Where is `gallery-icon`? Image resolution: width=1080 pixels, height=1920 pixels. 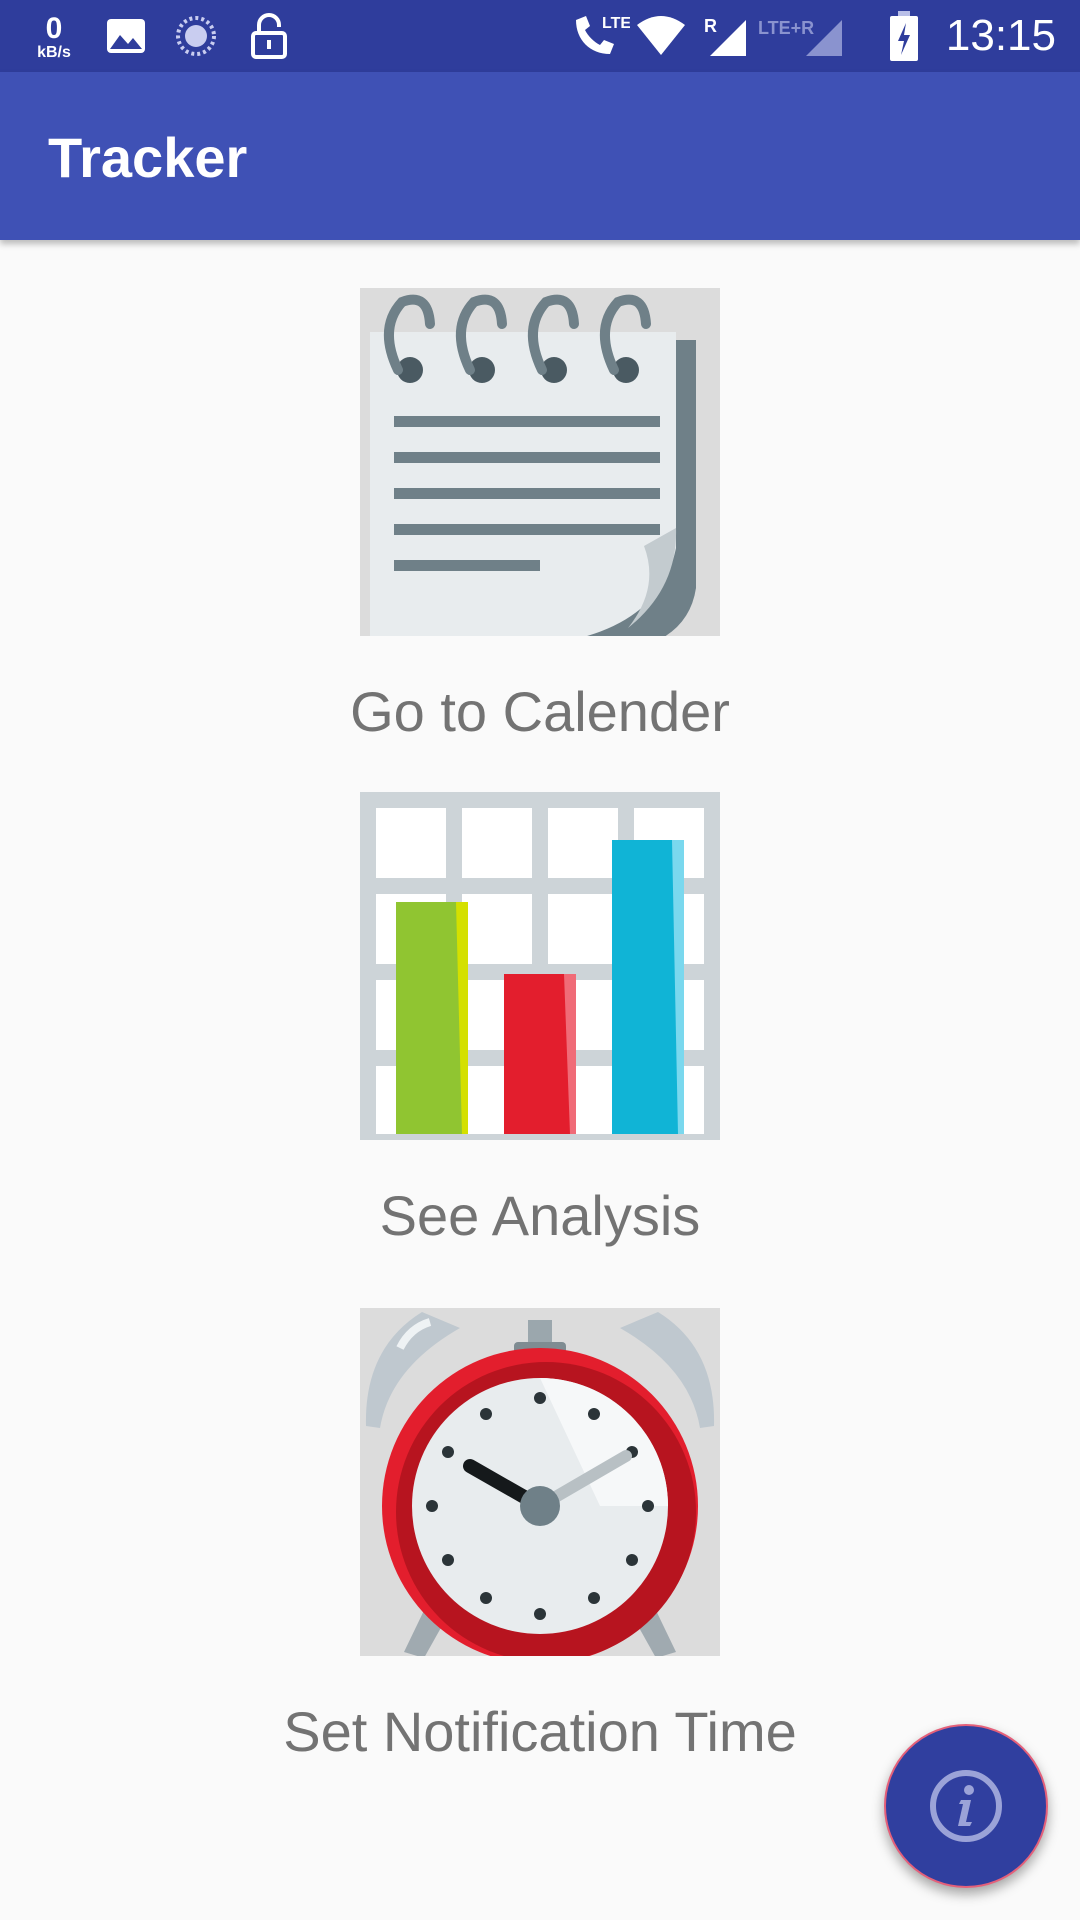
gallery-icon is located at coordinates (126, 36).